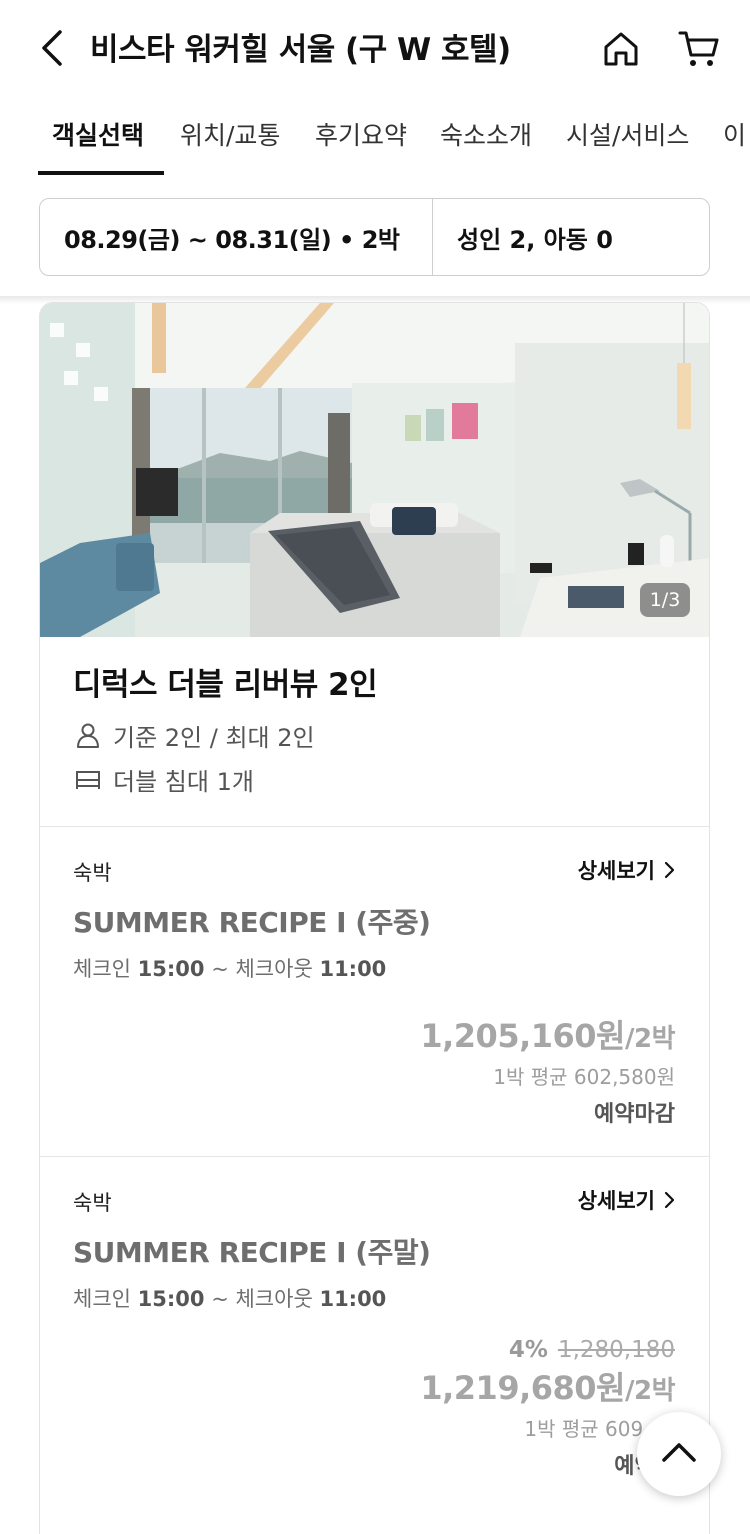 The height and width of the screenshot is (1534, 750). What do you see at coordinates (486, 136) in the screenshot?
I see `tab-property-intro: 숙소소개` at bounding box center [486, 136].